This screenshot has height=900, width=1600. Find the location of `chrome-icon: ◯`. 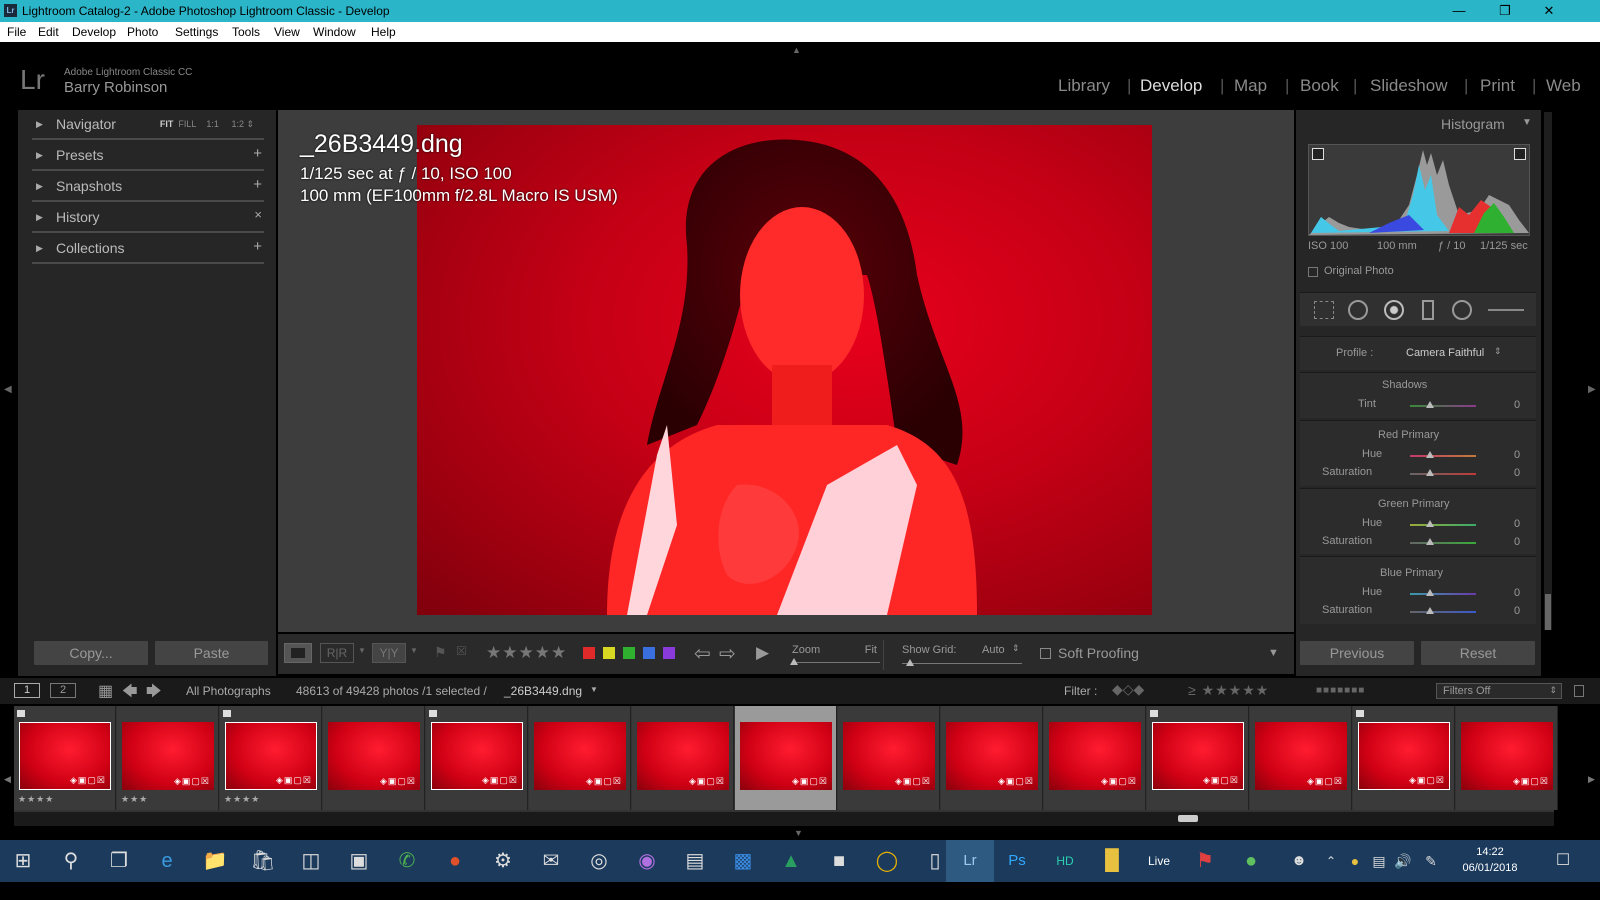

chrome-icon: ◯ is located at coordinates (887, 861).